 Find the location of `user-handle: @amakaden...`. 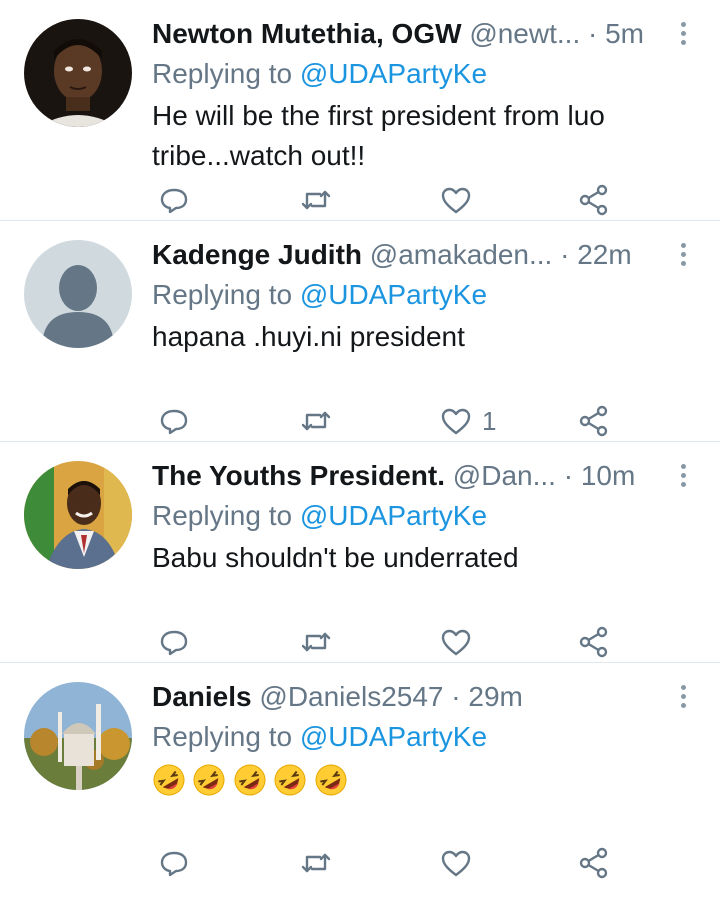

user-handle: @amakaden... is located at coordinates (461, 254).